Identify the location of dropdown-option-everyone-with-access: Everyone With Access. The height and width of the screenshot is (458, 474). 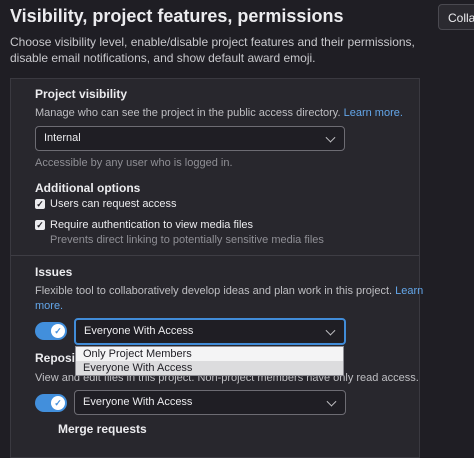
(209, 368).